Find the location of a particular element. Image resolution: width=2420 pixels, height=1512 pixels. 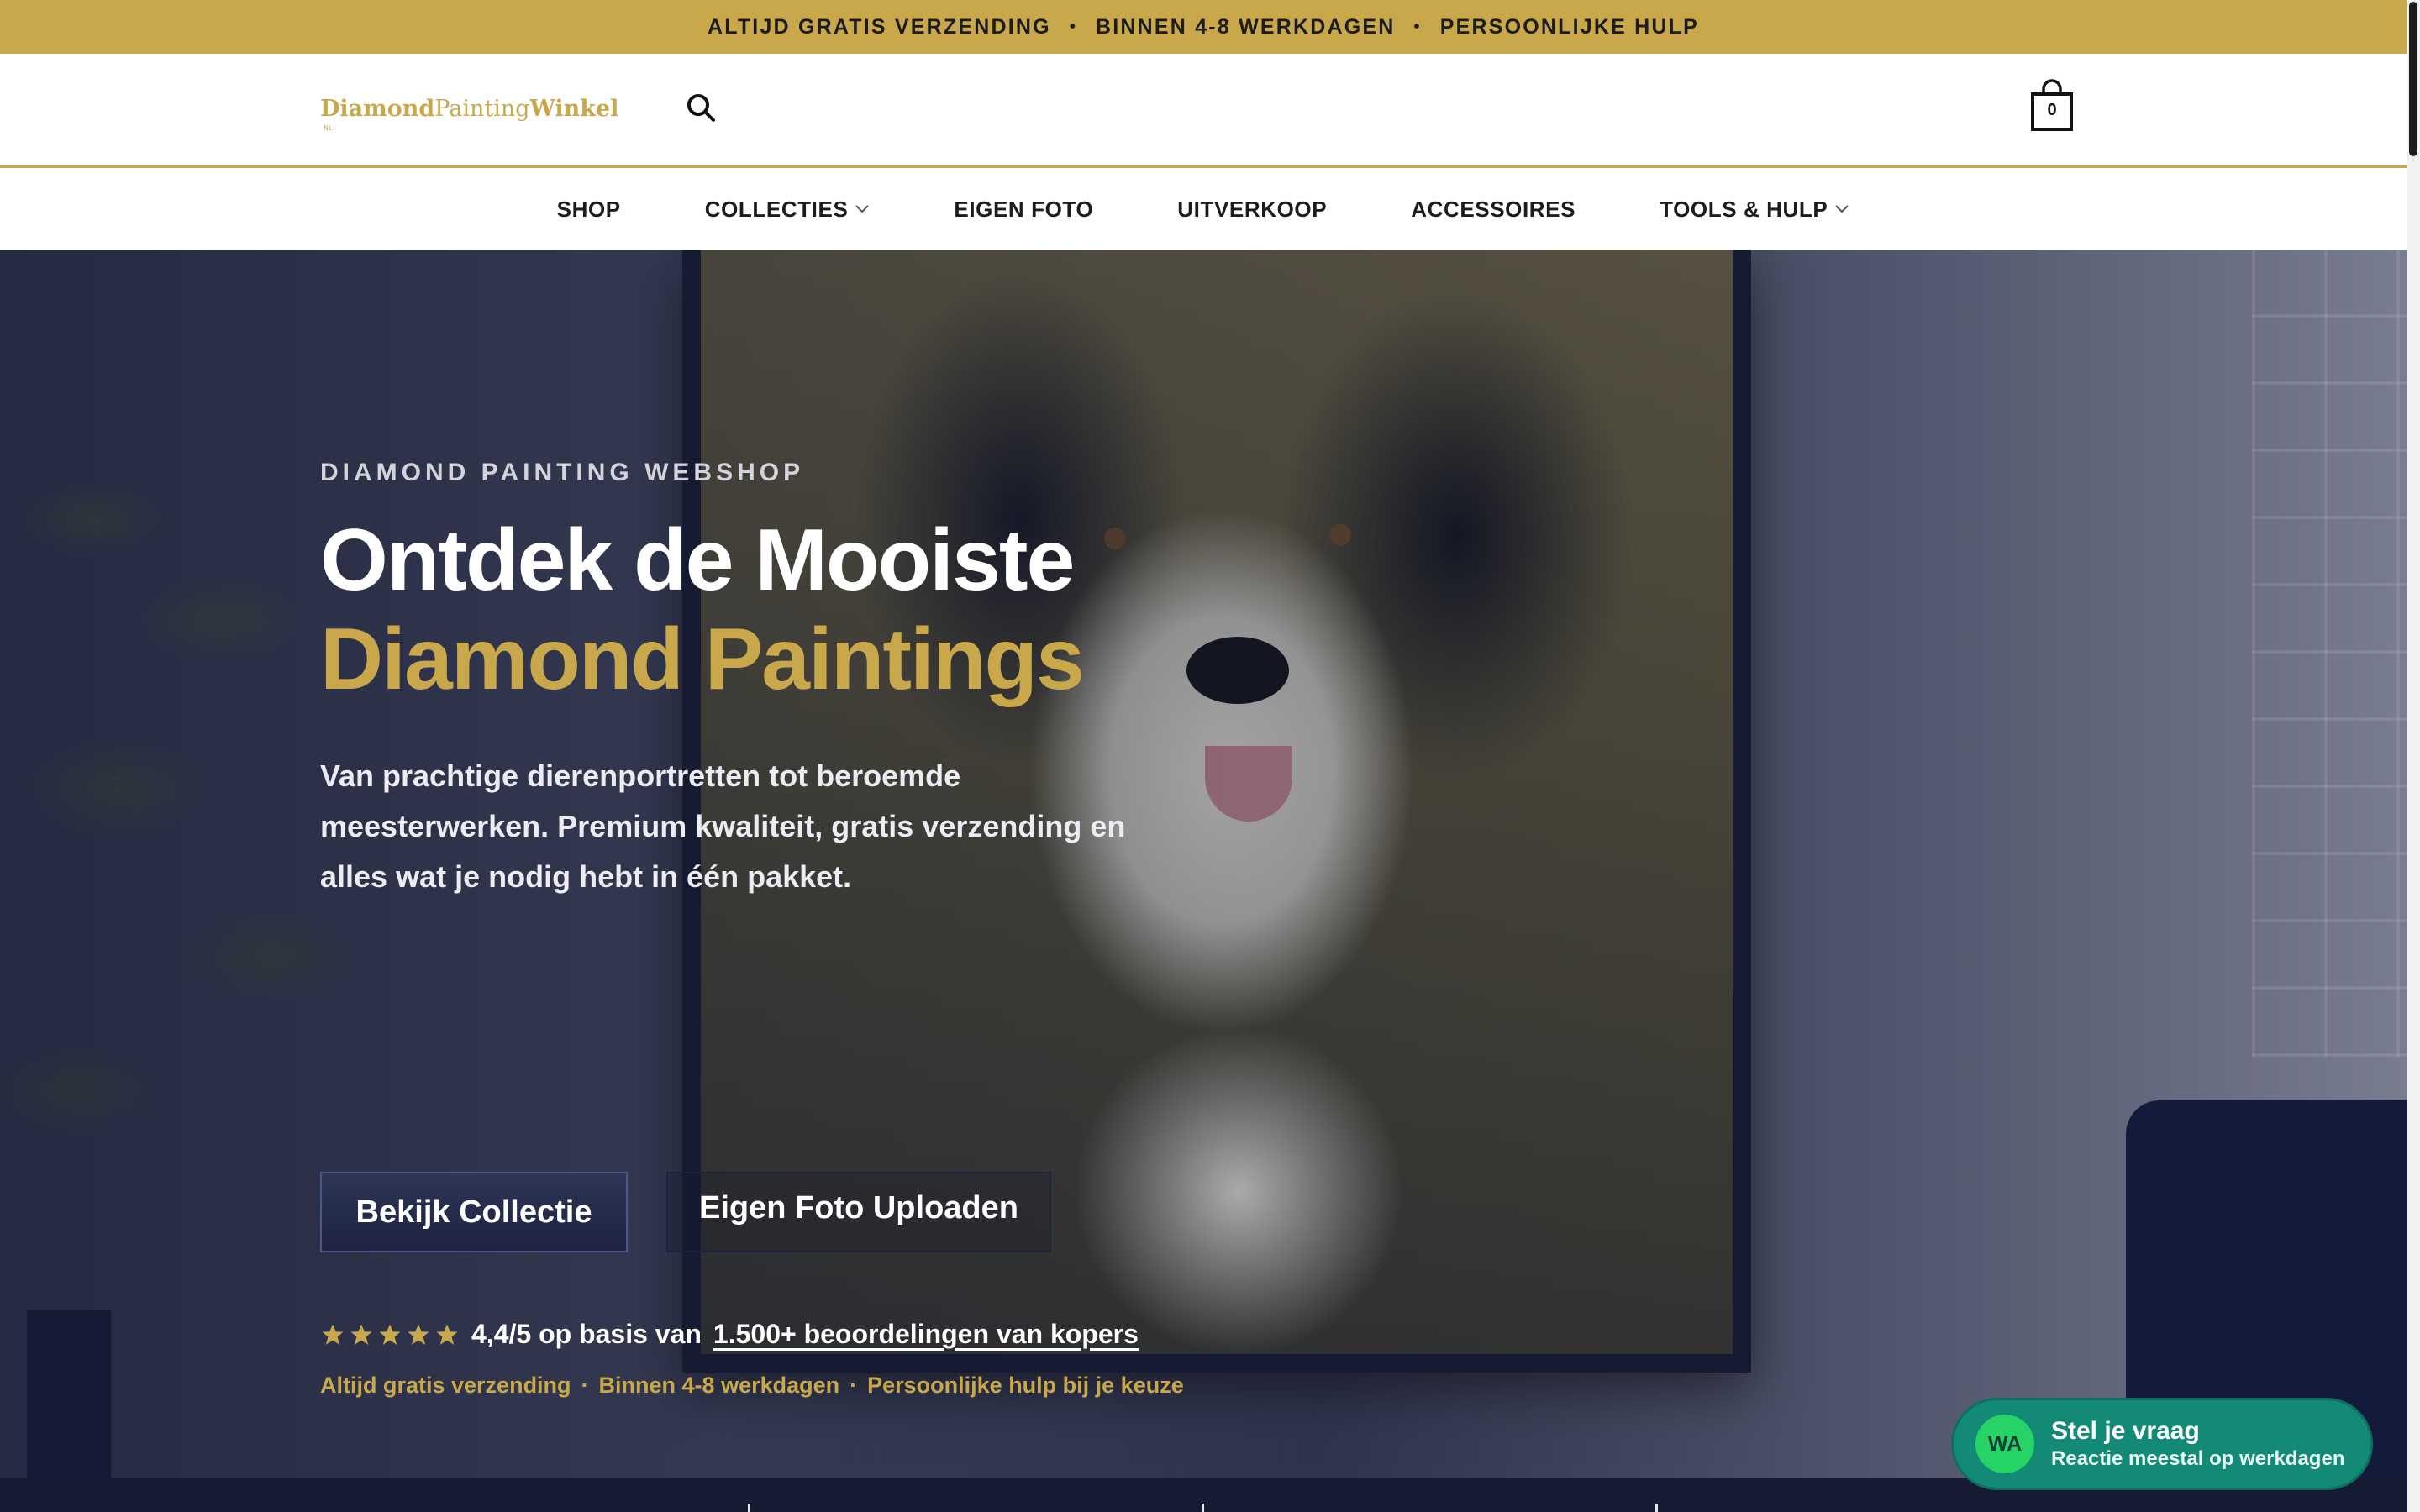

cart-button: 0 is located at coordinates (2052, 106).